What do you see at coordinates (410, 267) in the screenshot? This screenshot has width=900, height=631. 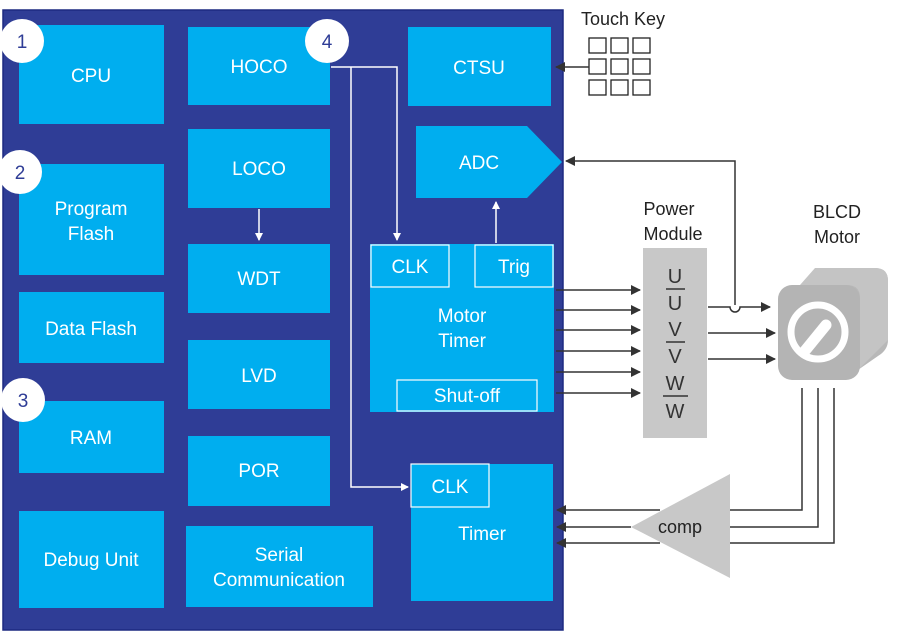 I see `motor-timer-clk-label: CLK` at bounding box center [410, 267].